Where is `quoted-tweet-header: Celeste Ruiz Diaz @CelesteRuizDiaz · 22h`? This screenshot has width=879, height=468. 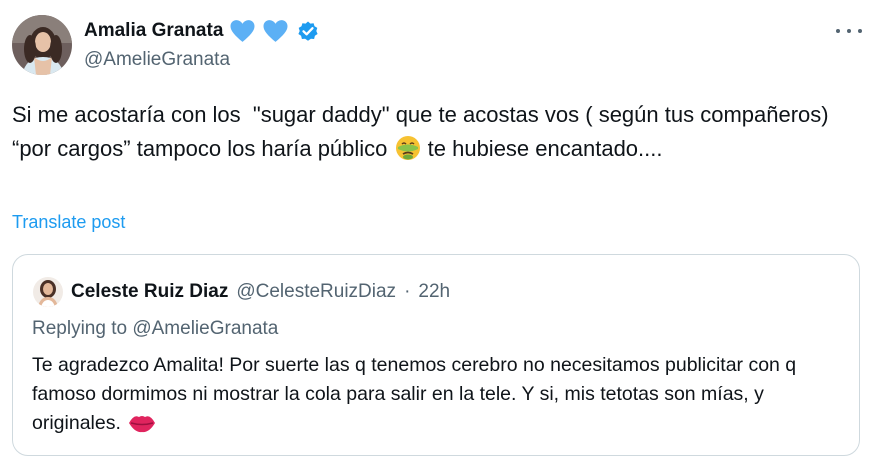
quoted-tweet-header: Celeste Ruiz Diaz @CelesteRuizDiaz · 22h is located at coordinates (241, 292).